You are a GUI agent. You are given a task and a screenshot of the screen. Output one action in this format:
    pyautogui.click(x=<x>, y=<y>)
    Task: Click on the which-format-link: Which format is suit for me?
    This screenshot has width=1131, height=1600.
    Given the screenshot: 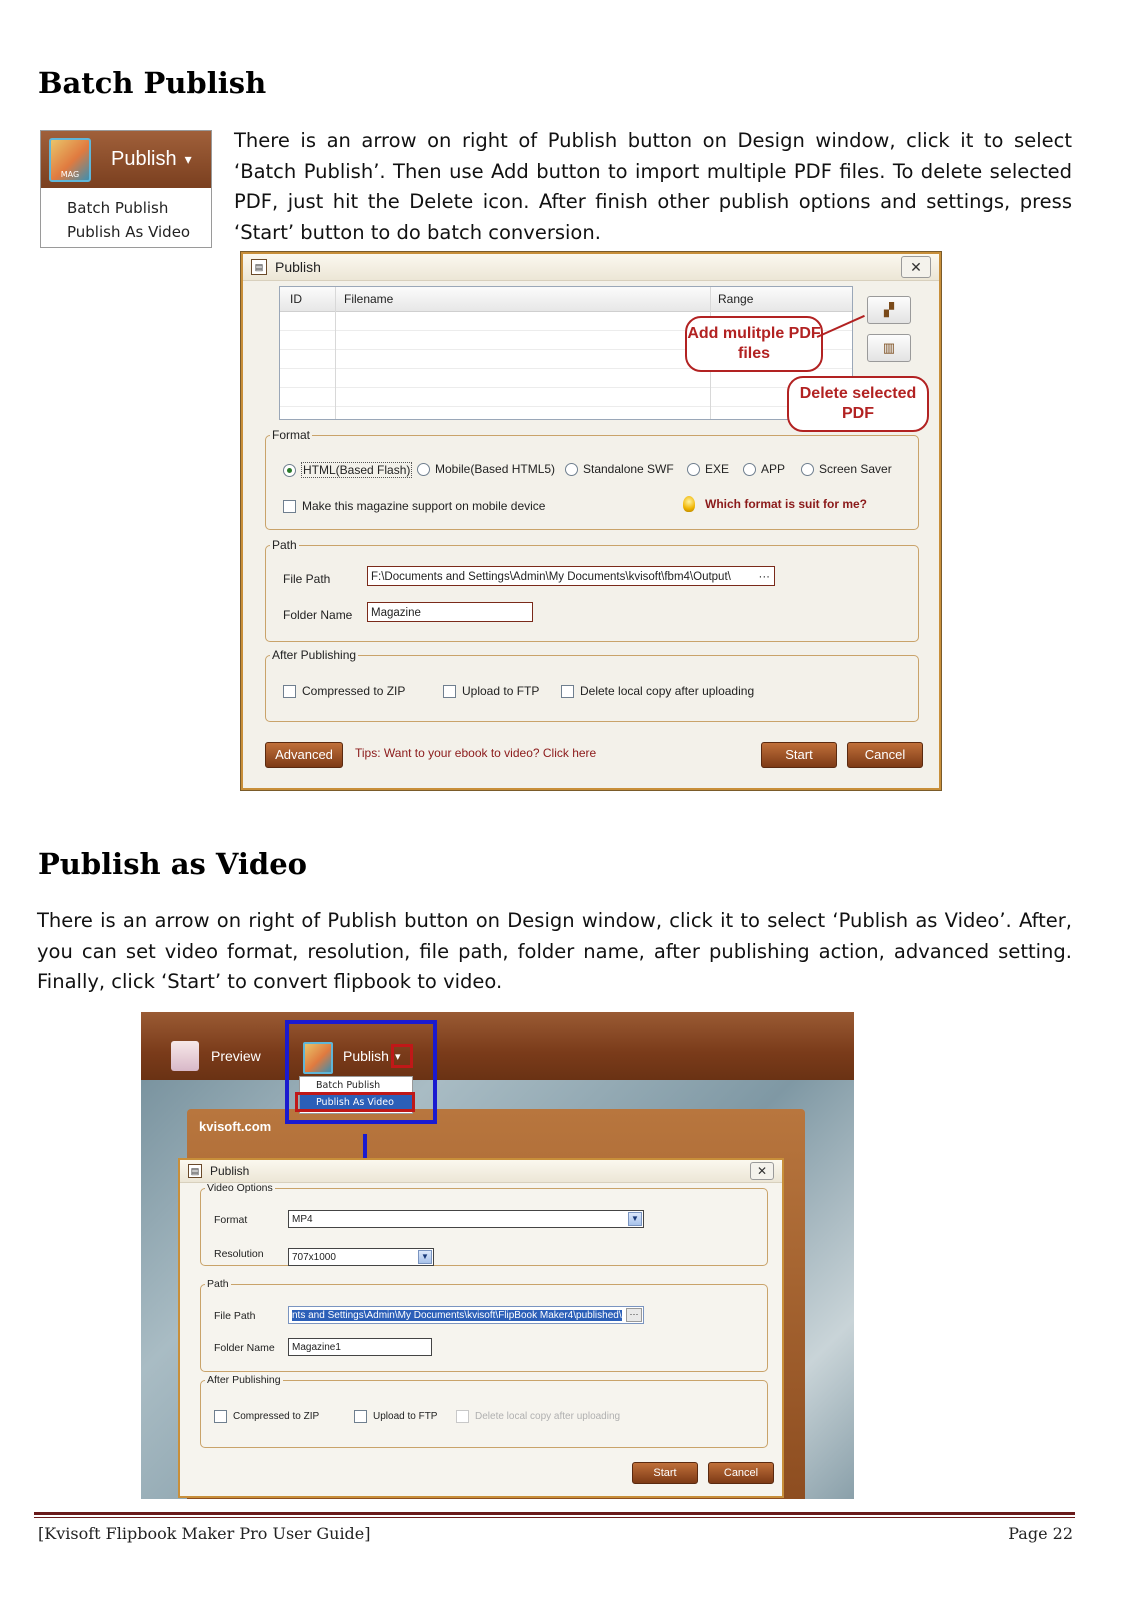 What is the action you would take?
    pyautogui.click(x=775, y=504)
    